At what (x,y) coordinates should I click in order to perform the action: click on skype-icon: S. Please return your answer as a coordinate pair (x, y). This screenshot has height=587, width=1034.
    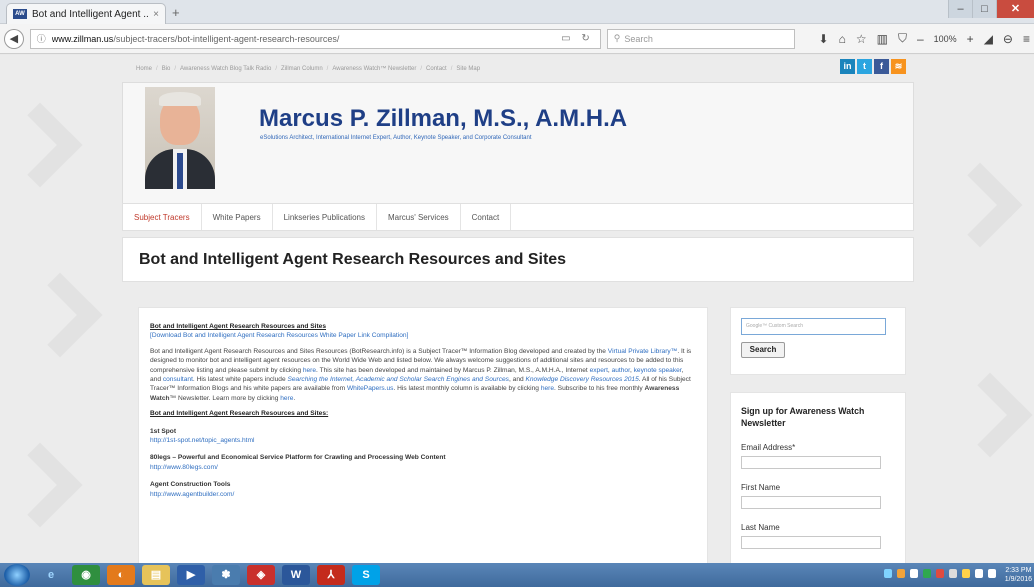
    Looking at the image, I should click on (366, 575).